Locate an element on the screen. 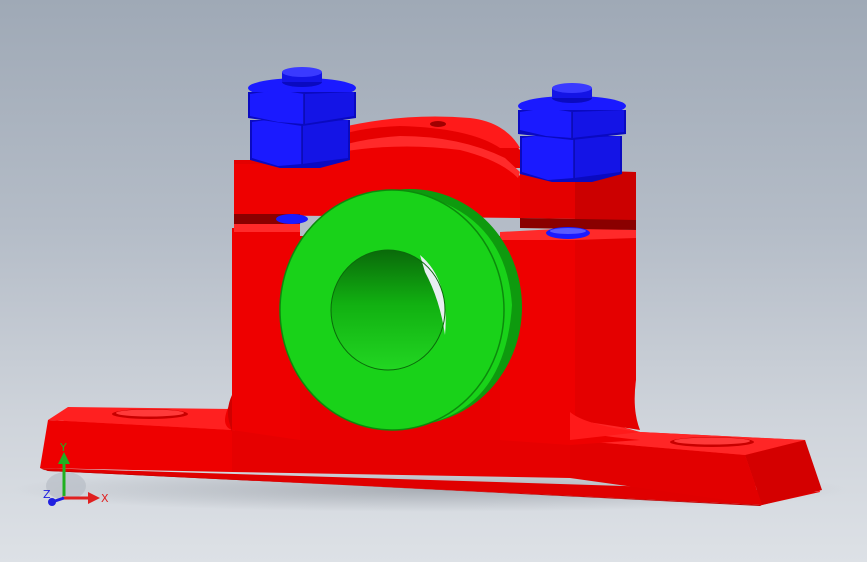 The height and width of the screenshot is (562, 867). y-axis-label: Y is located at coordinates (63, 447).